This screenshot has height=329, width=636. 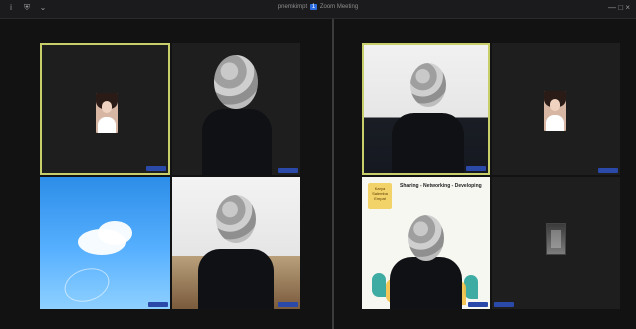 I want to click on title-badge: 1, so click(x=313, y=7).